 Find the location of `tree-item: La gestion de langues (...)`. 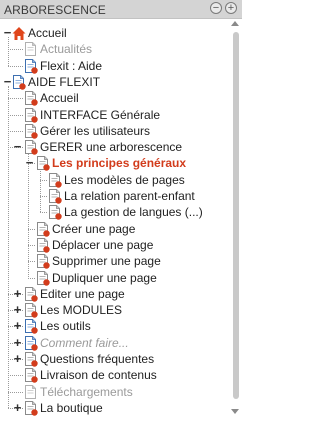

tree-item: La gestion de langues (...) is located at coordinates (114, 212).